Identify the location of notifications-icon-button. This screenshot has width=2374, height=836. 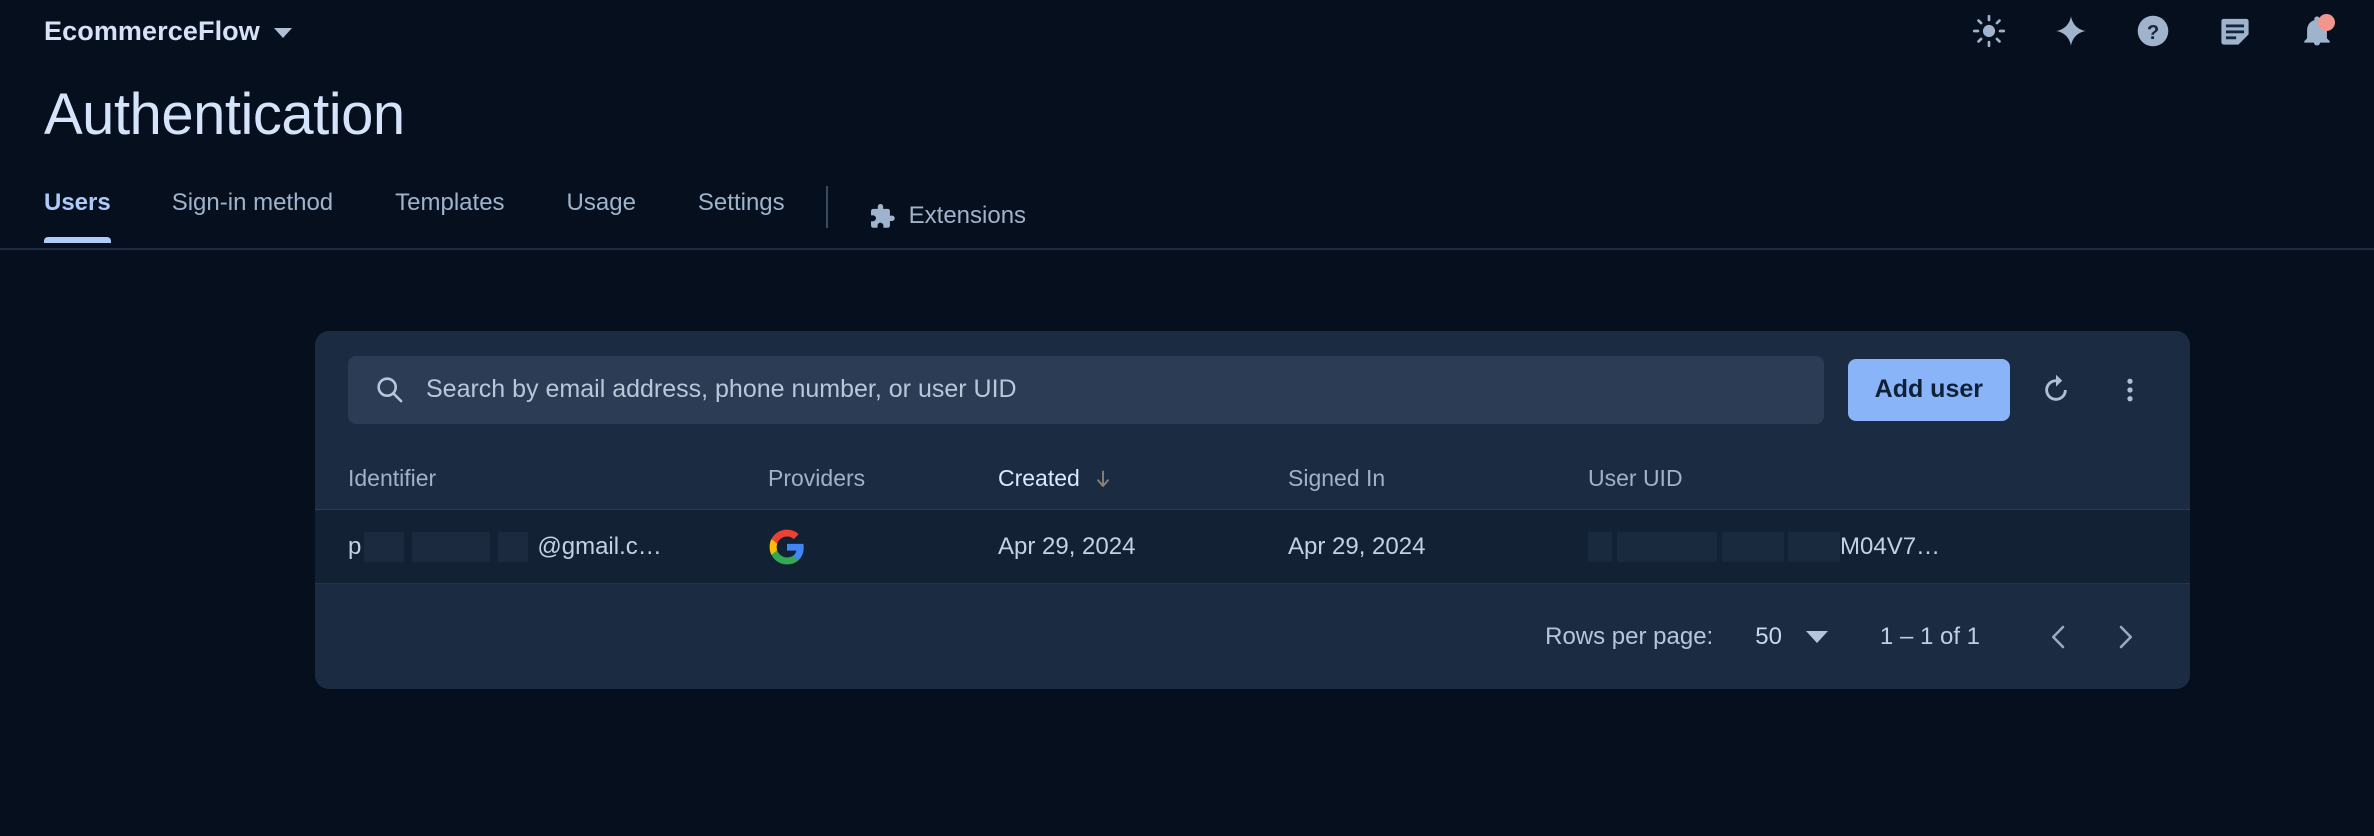
(2317, 31).